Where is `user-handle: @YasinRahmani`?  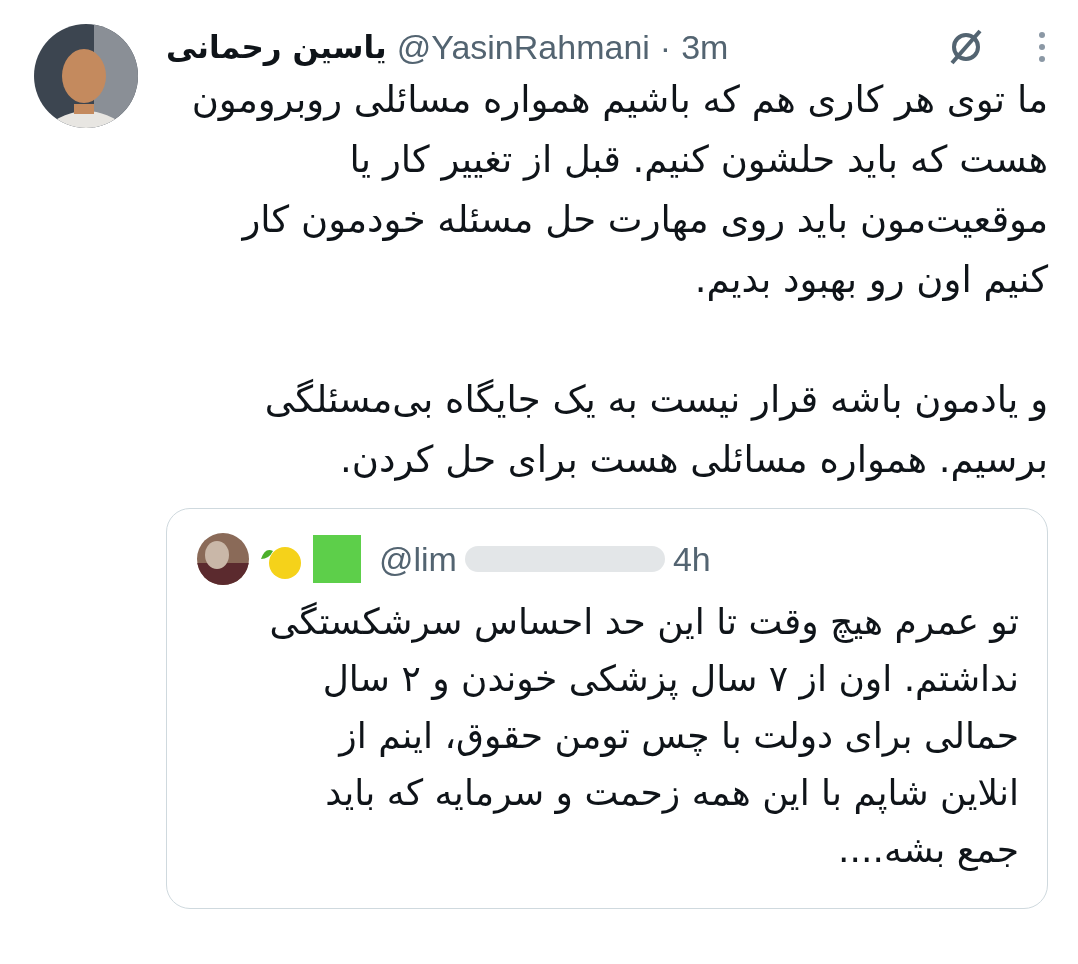
user-handle: @YasinRahmani is located at coordinates (523, 47).